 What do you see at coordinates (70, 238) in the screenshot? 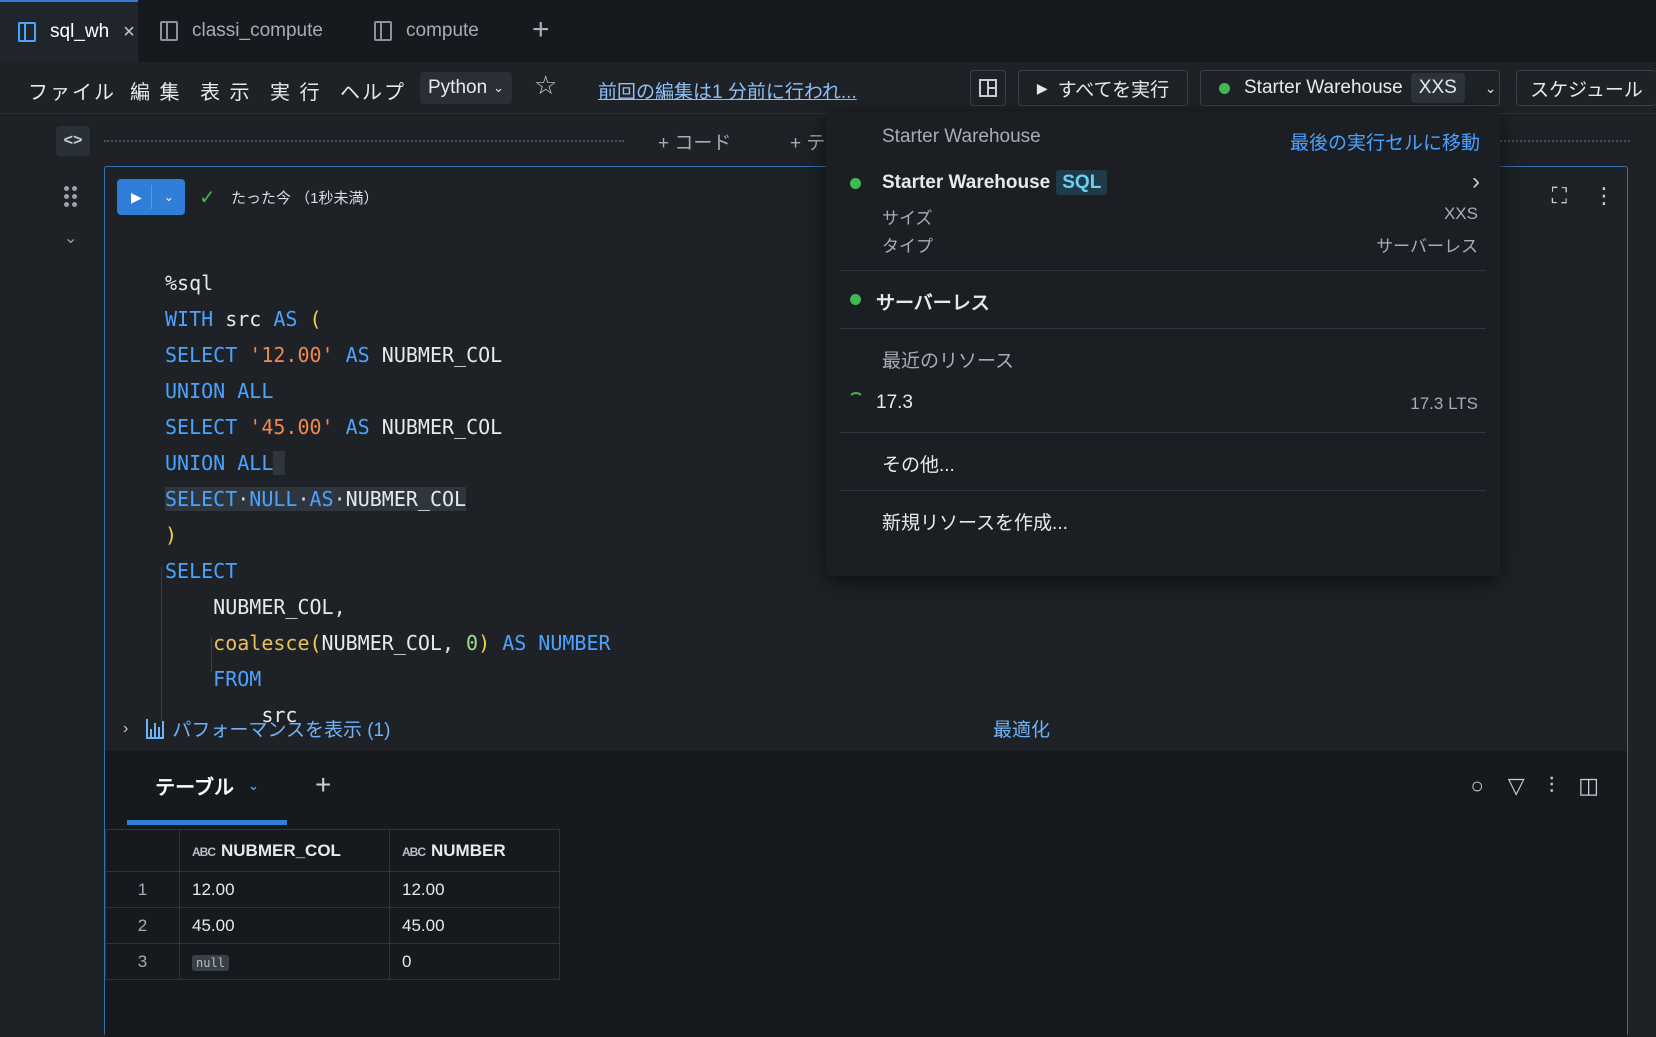
I see `collapse-chevron-icon: ⌄` at bounding box center [70, 238].